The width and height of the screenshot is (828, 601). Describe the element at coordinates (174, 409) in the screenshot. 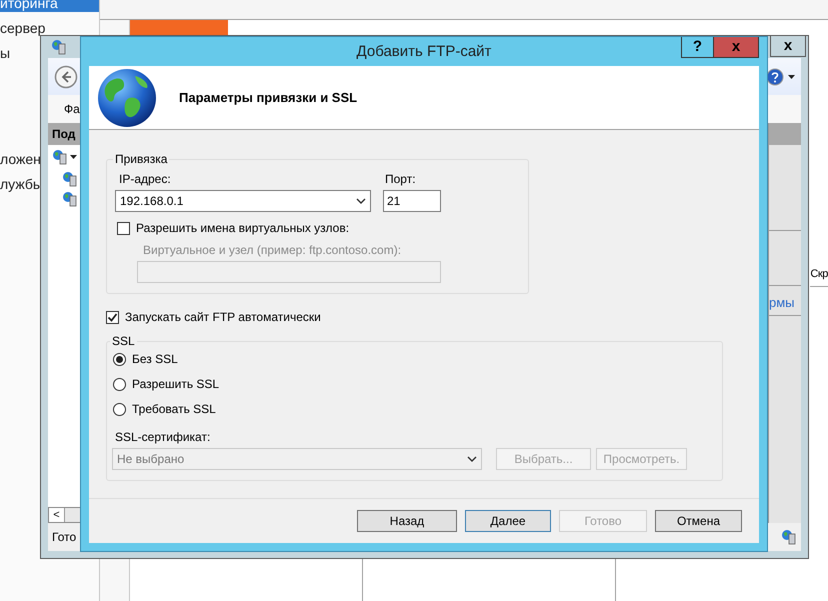

I see `radio-label: Требовать SSL` at that location.